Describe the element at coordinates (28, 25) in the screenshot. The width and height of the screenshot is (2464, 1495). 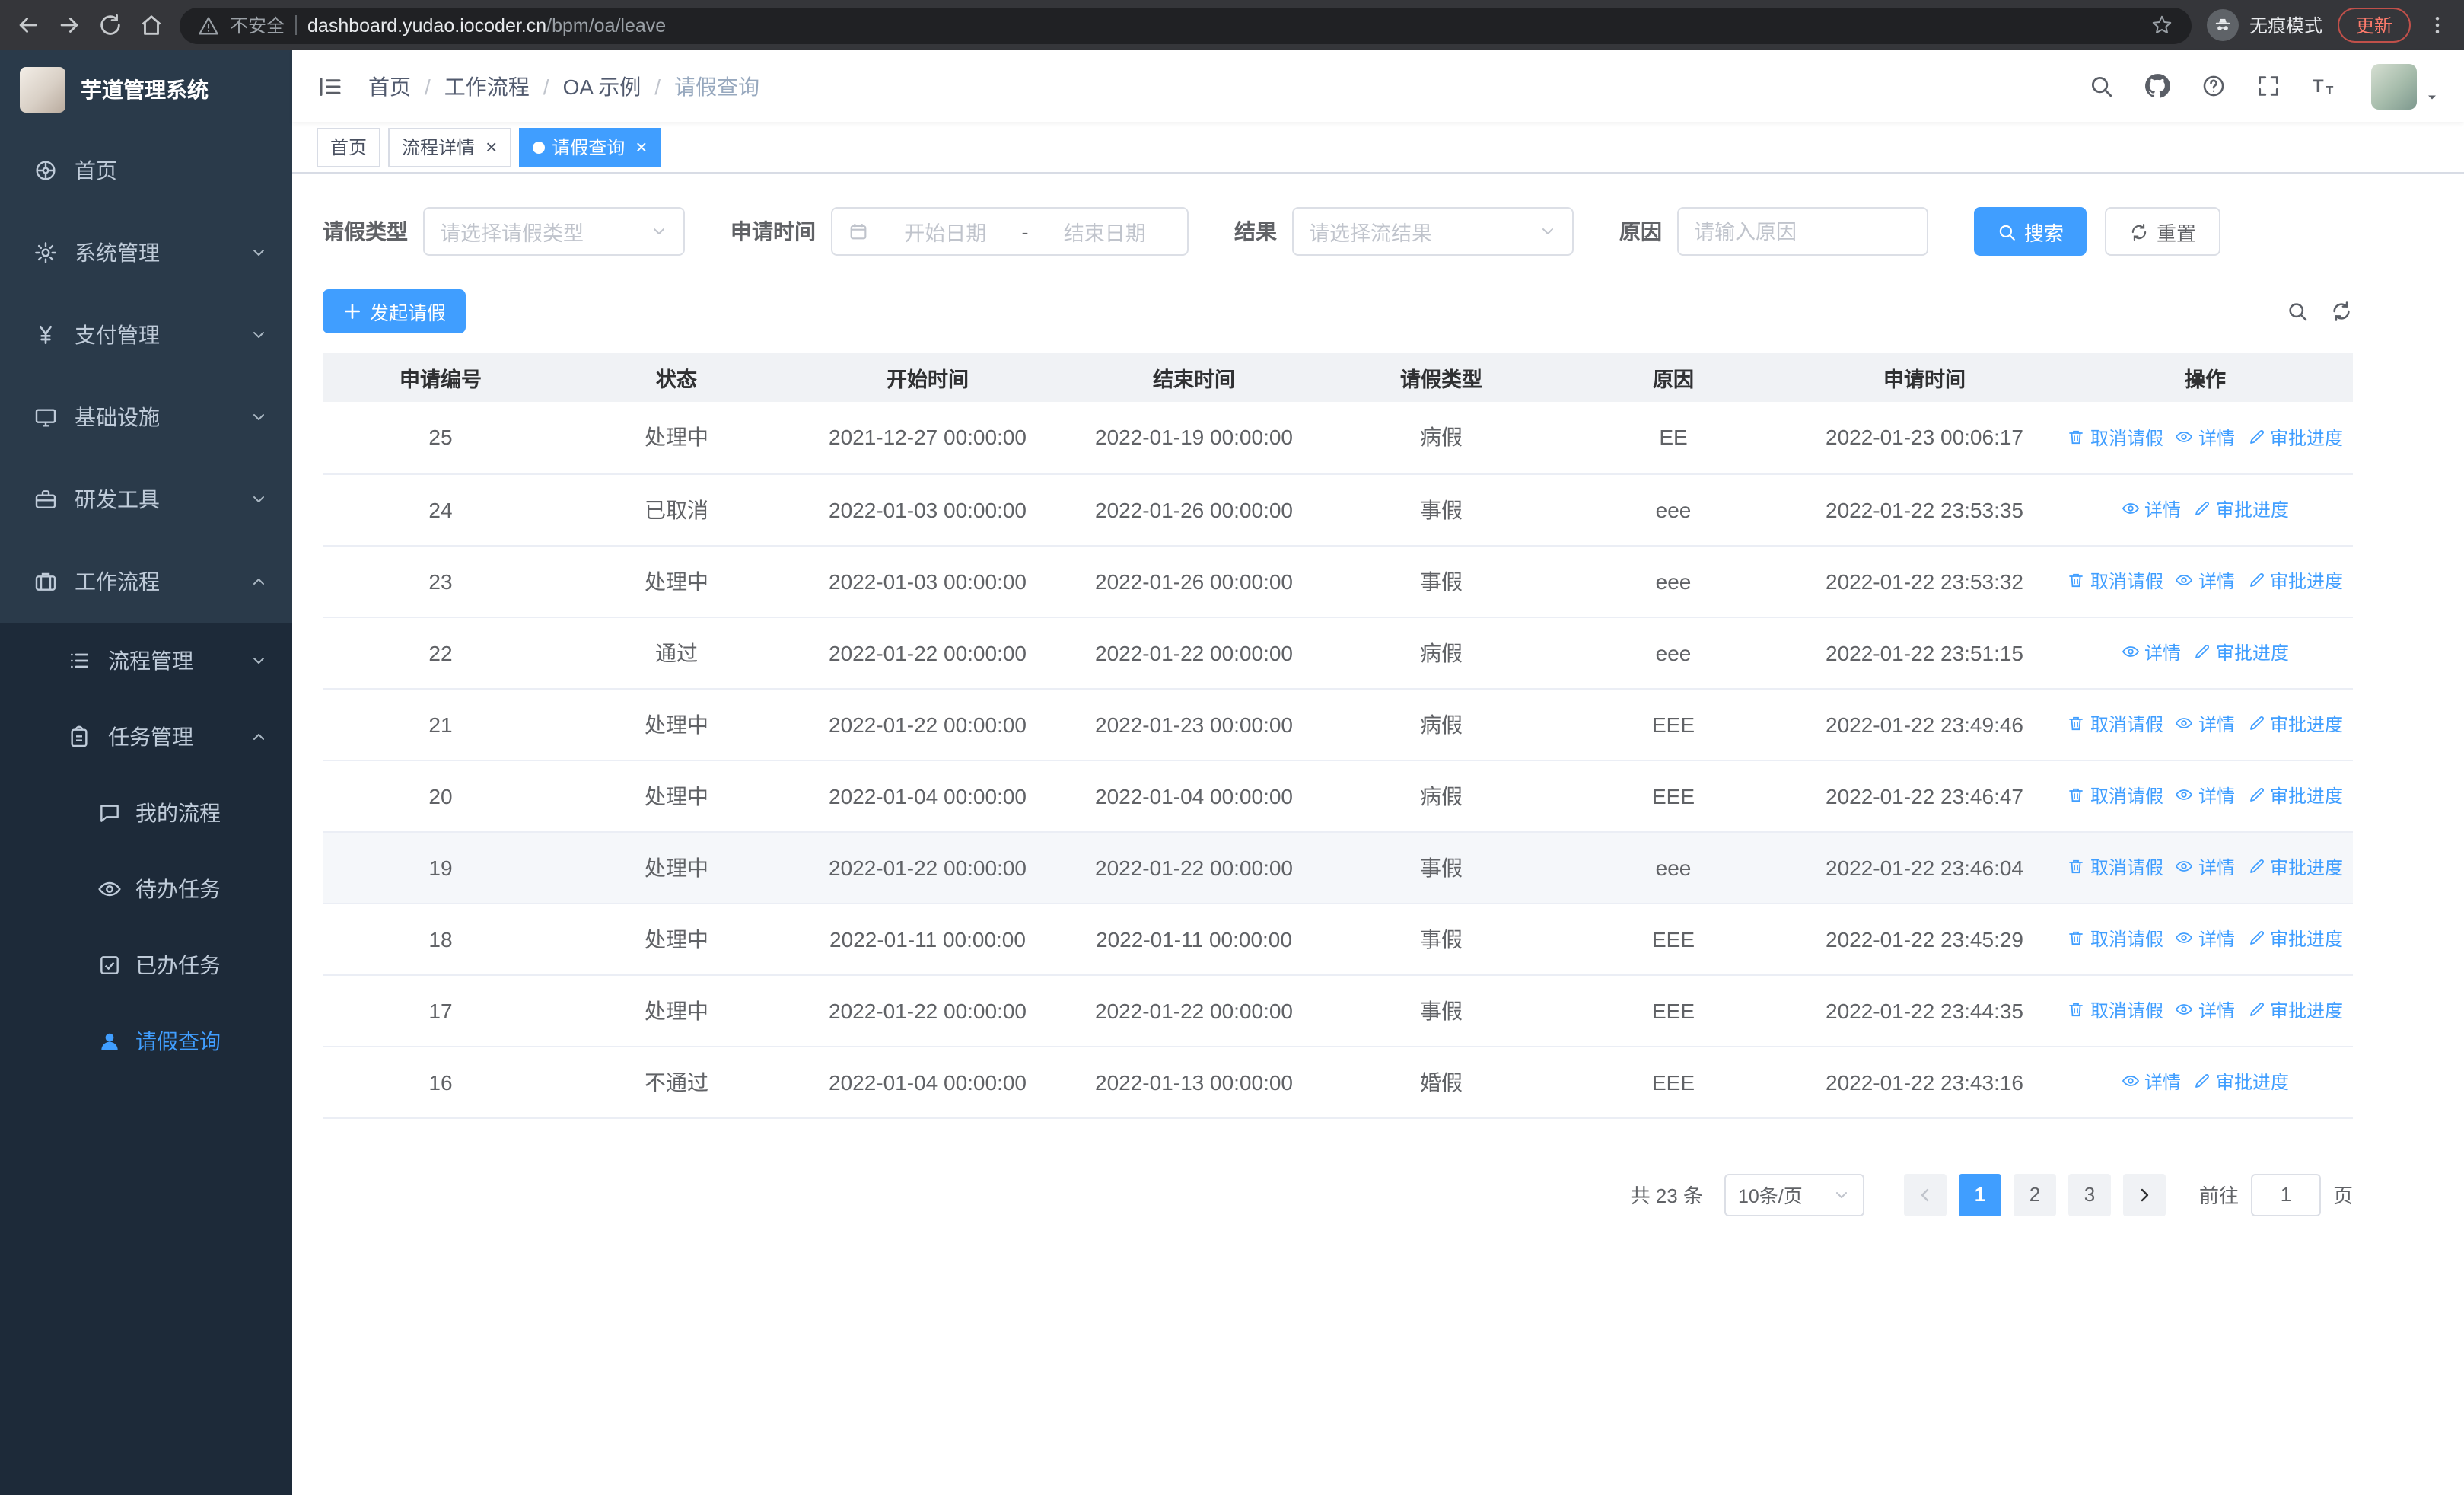
I see `back-icon` at that location.